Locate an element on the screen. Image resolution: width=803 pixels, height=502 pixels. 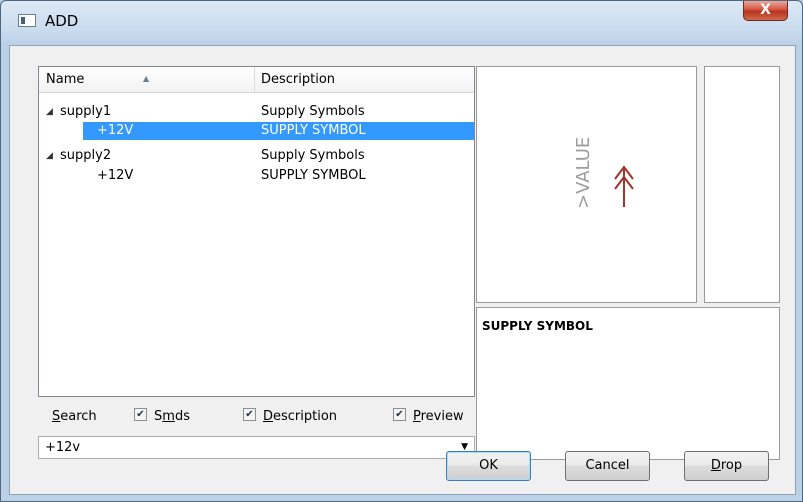
description-text: SUPPLY SYMBOL is located at coordinates (537, 326).